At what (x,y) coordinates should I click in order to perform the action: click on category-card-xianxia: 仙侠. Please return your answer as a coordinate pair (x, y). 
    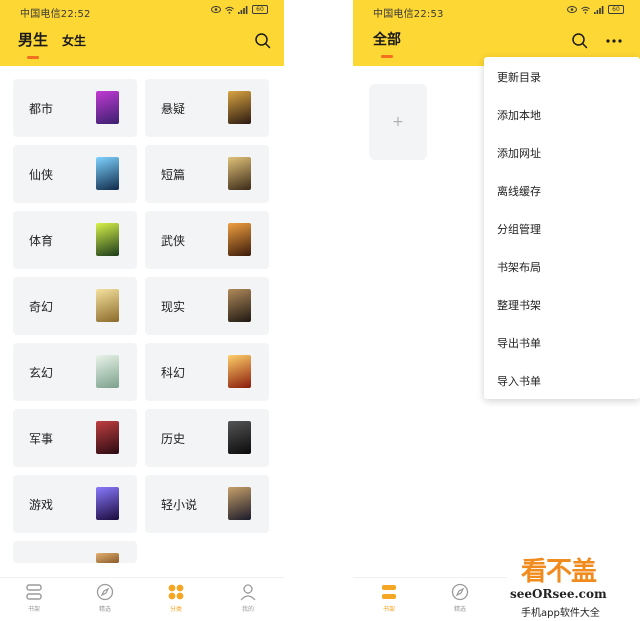
    Looking at the image, I should click on (75, 174).